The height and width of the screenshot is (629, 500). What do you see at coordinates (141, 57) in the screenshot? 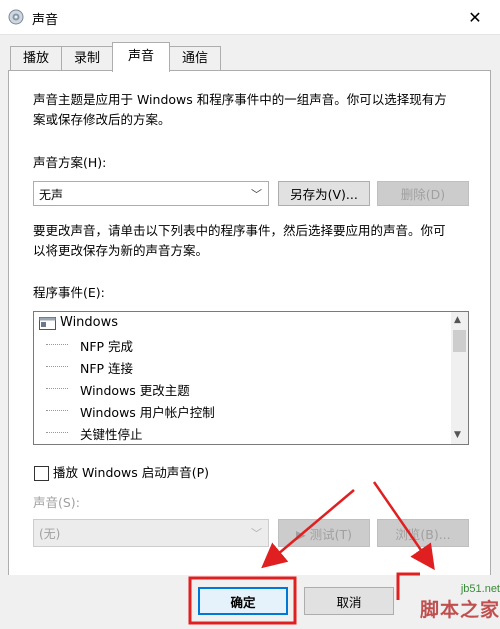
I see `tab-sounds: 声音` at bounding box center [141, 57].